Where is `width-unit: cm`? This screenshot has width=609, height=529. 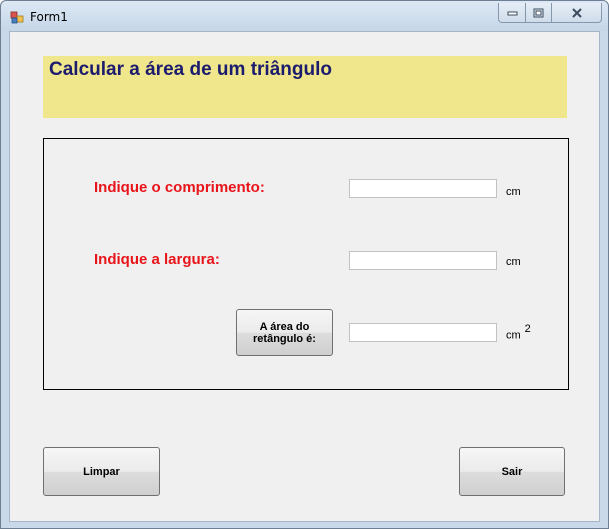 width-unit: cm is located at coordinates (513, 262).